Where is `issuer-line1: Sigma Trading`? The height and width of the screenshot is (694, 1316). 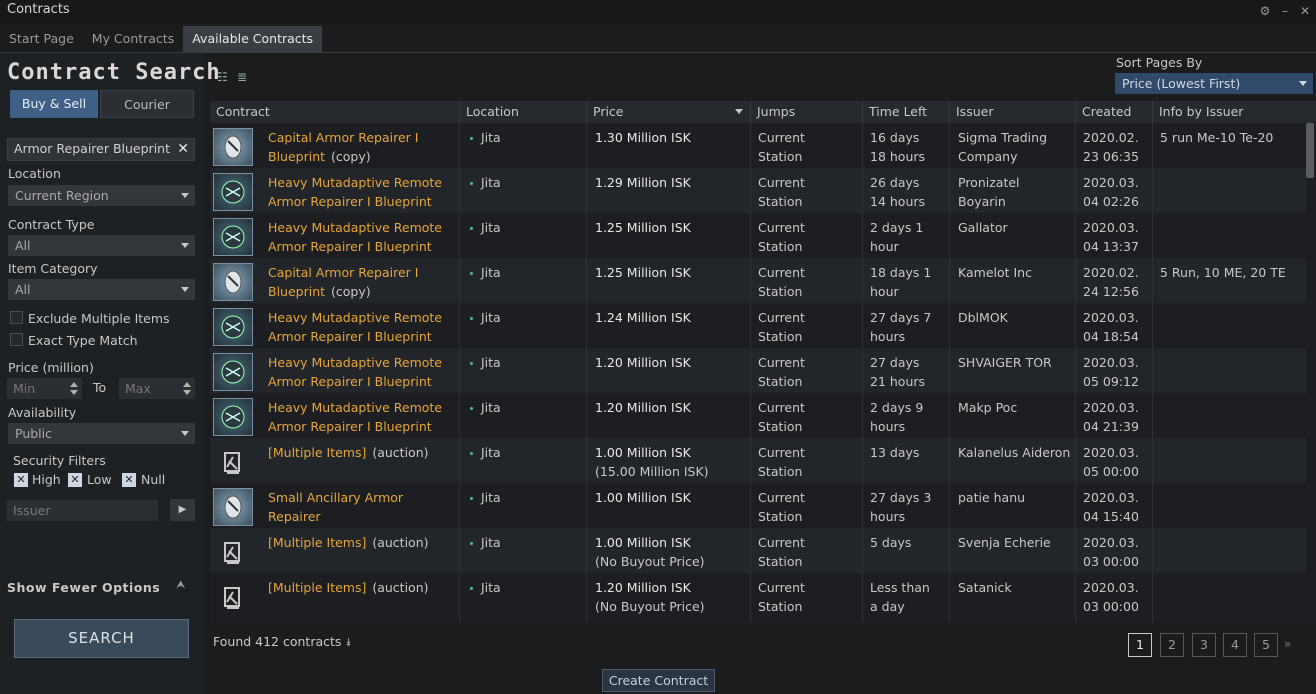 issuer-line1: Sigma Trading is located at coordinates (1002, 137).